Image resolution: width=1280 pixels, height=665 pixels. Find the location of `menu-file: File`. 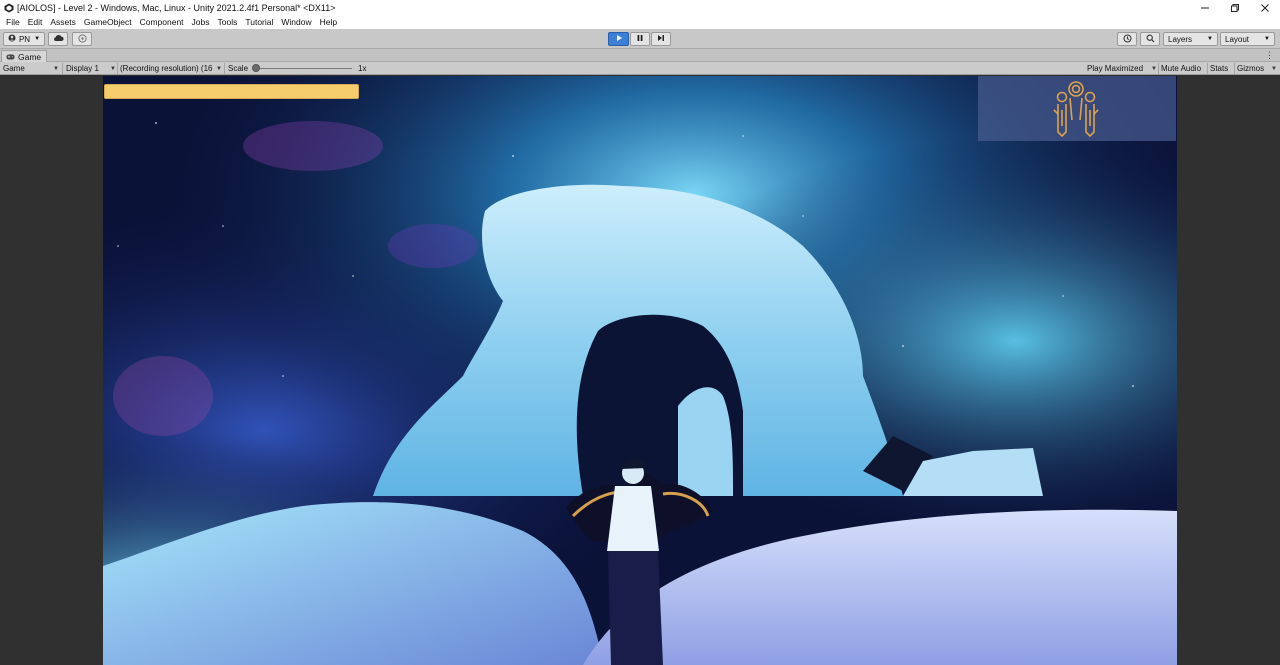

menu-file: File is located at coordinates (13, 22).